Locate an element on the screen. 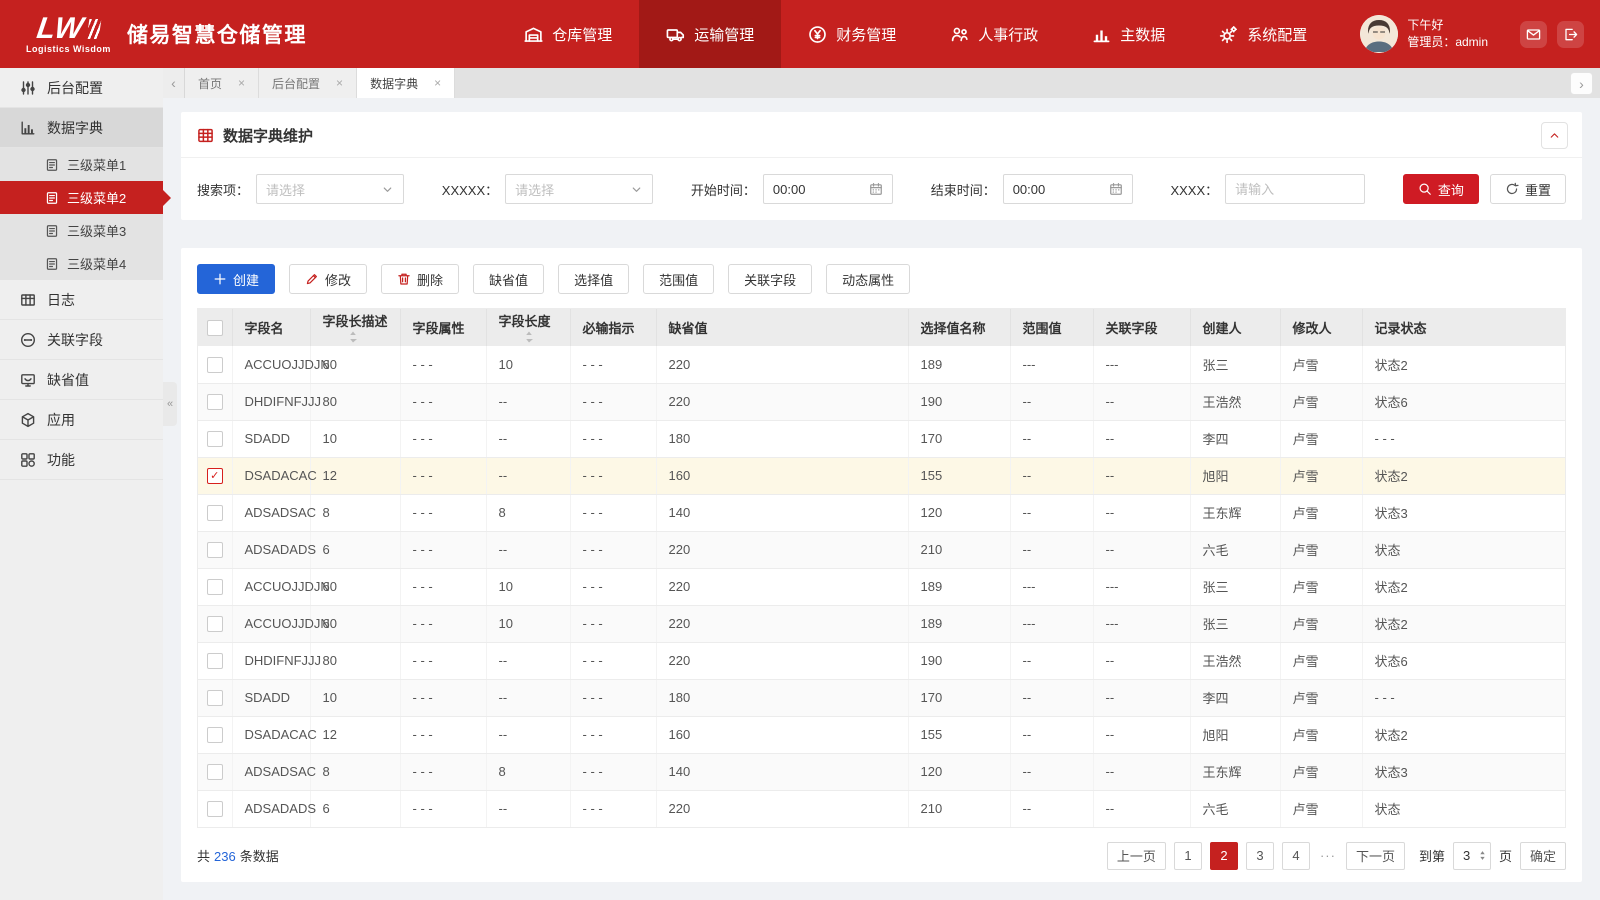 This screenshot has height=900, width=1600. sidebar-item-6: 功能 is located at coordinates (81, 460).